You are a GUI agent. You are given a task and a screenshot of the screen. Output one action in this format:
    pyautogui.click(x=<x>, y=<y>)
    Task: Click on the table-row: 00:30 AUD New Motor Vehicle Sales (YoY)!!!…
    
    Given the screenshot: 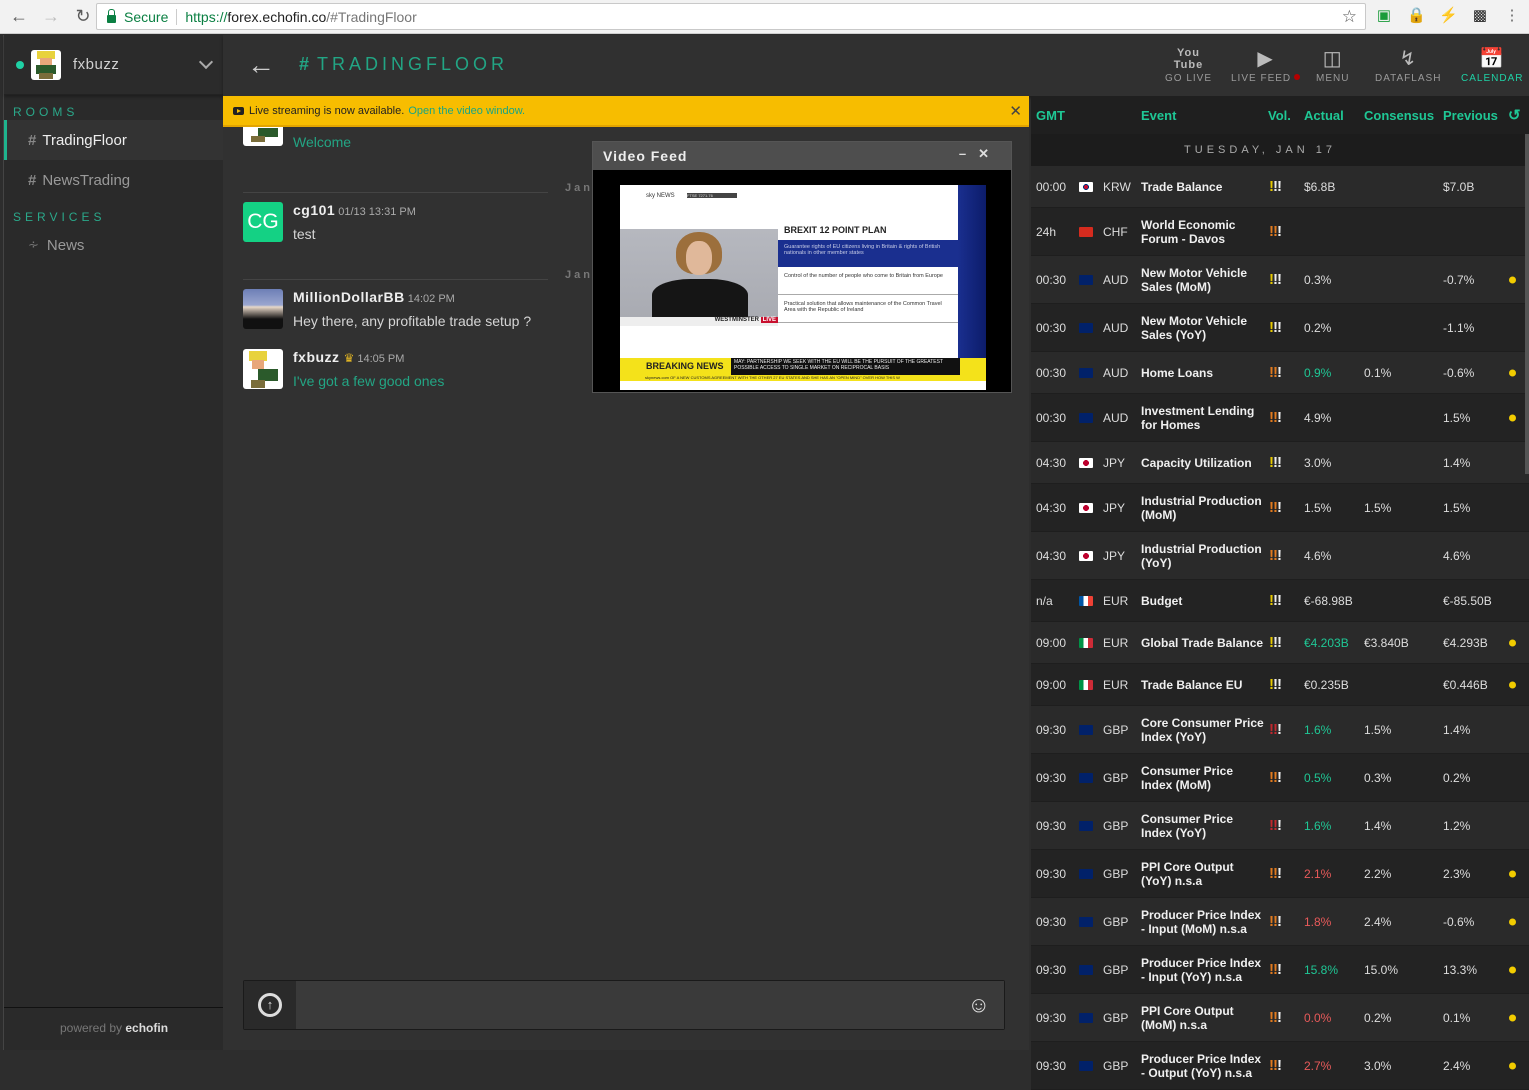 What is the action you would take?
    pyautogui.click(x=1280, y=328)
    